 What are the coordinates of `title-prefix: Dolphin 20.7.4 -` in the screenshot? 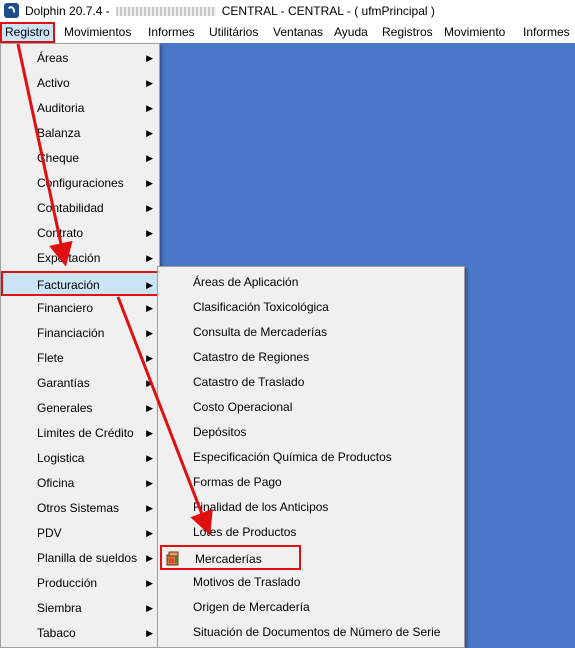 It's located at (67, 11).